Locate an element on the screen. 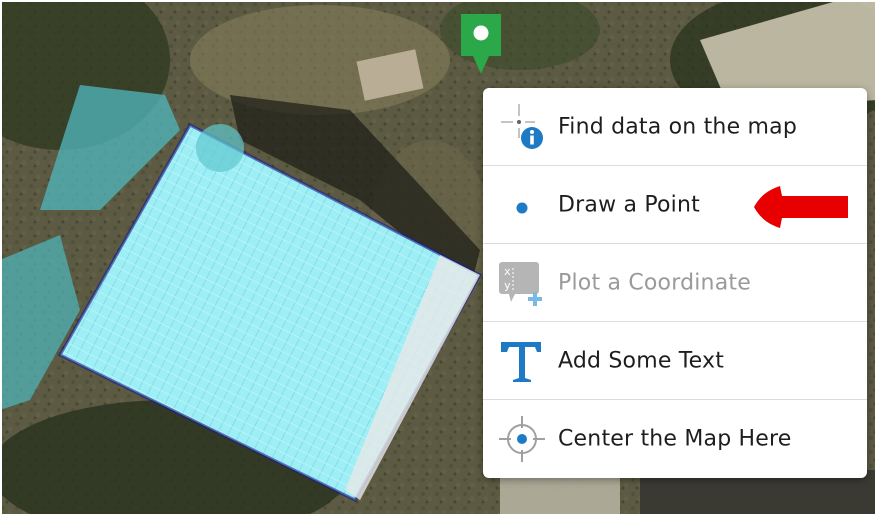 The height and width of the screenshot is (516, 877). map-pin-icon is located at coordinates (481, 45).